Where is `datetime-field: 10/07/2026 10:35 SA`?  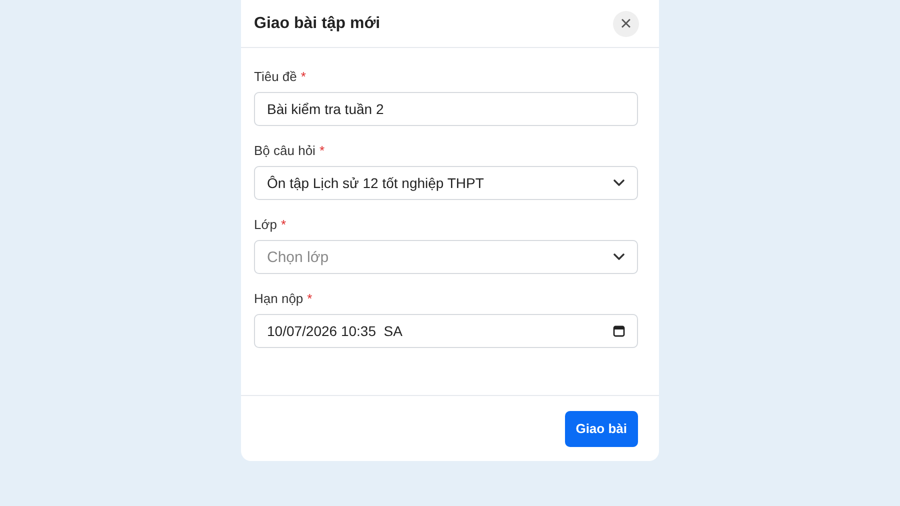 datetime-field: 10/07/2026 10:35 SA is located at coordinates (446, 331).